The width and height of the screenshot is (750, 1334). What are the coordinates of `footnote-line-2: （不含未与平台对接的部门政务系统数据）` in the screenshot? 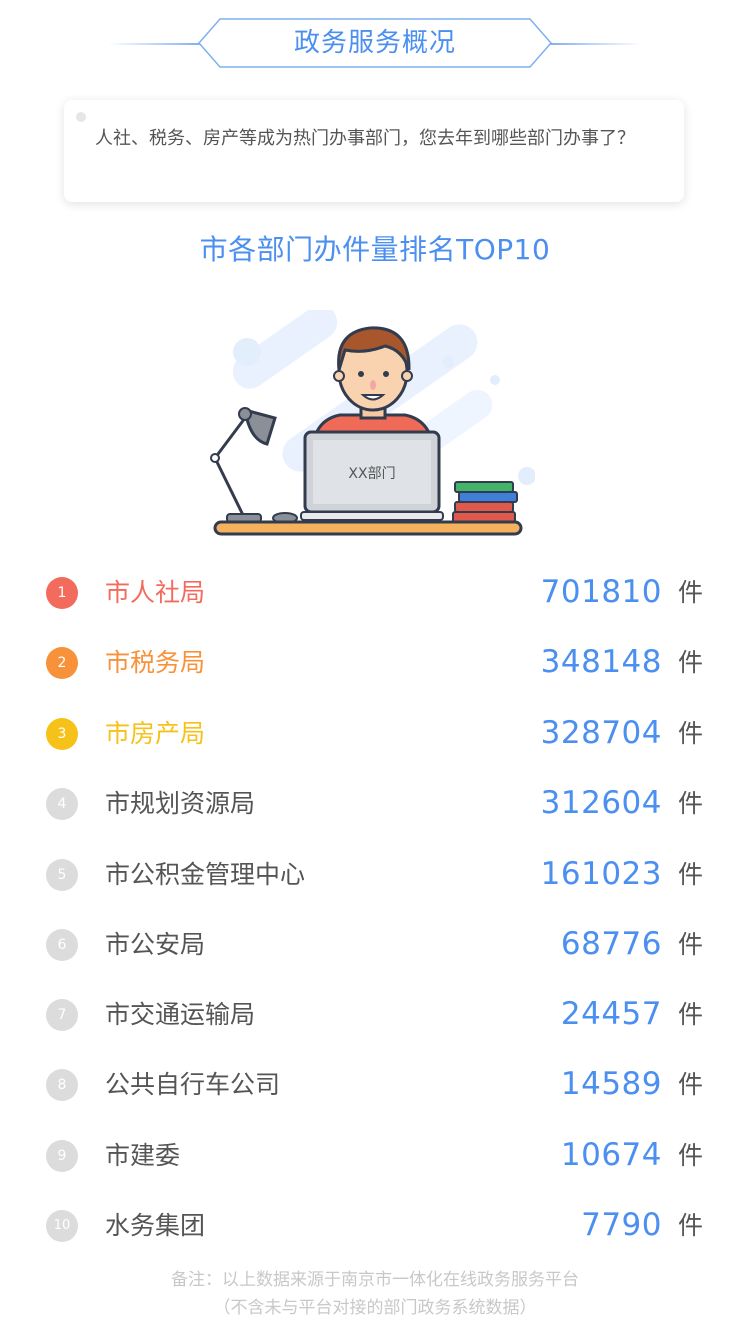 It's located at (375, 1308).